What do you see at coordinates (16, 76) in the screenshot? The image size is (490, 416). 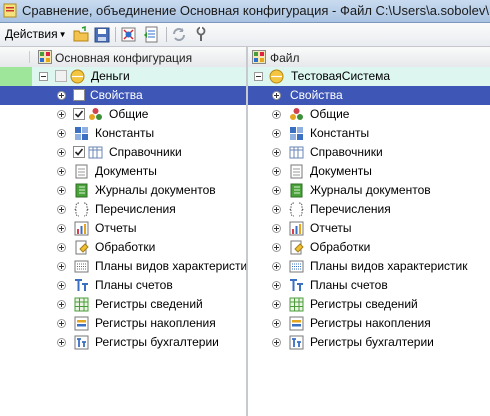 I see `match-indicator` at bounding box center [16, 76].